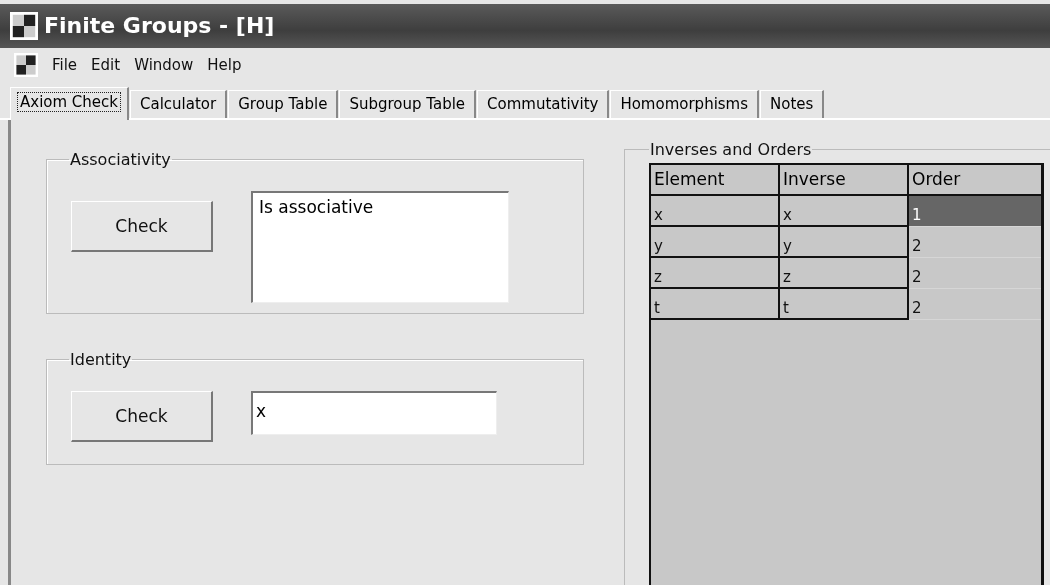  What do you see at coordinates (120, 159) in the screenshot?
I see `group-title: Associativity` at bounding box center [120, 159].